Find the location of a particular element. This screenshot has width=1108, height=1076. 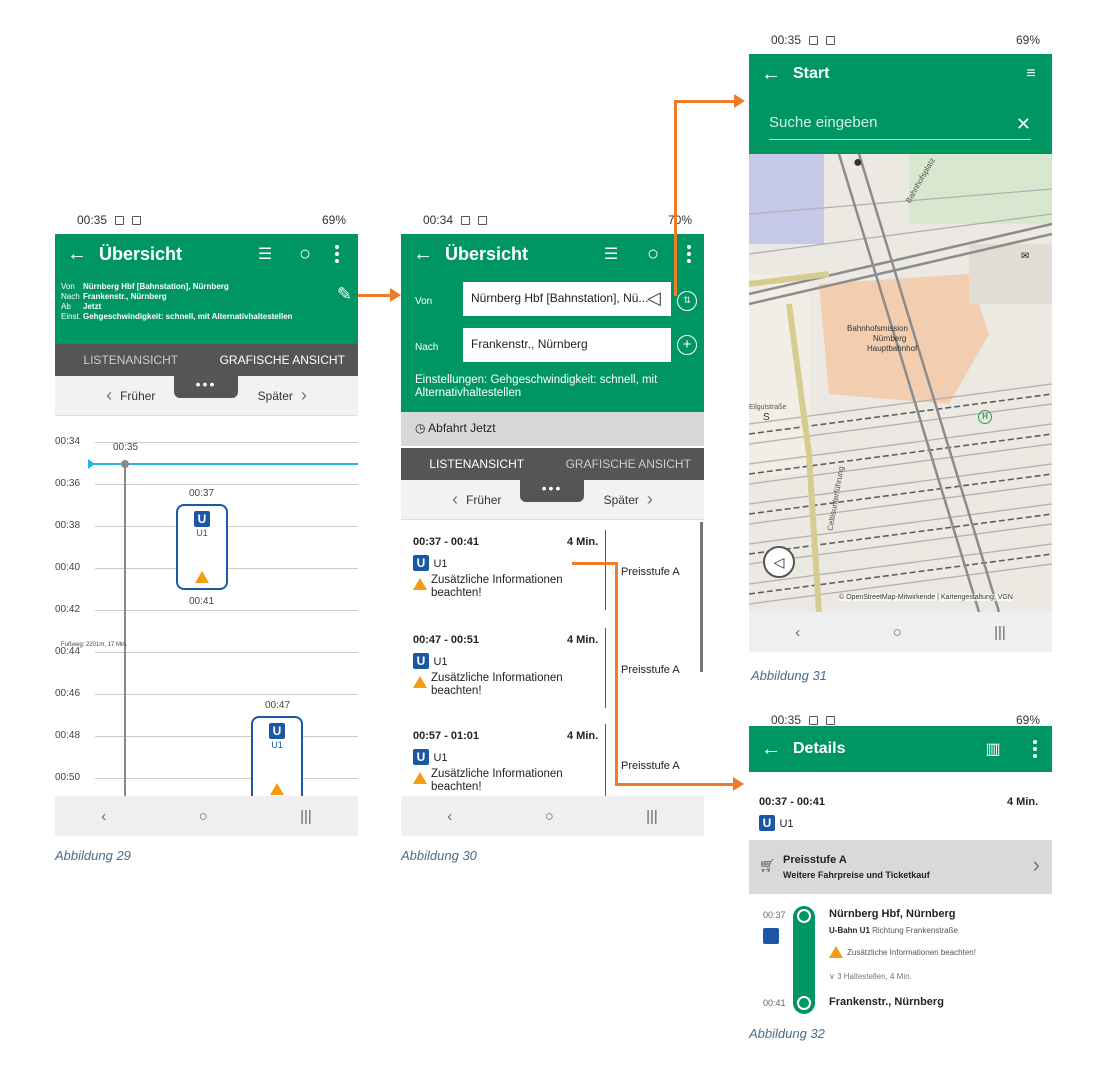

arrow-30-to-32-h is located at coordinates (676, 784).